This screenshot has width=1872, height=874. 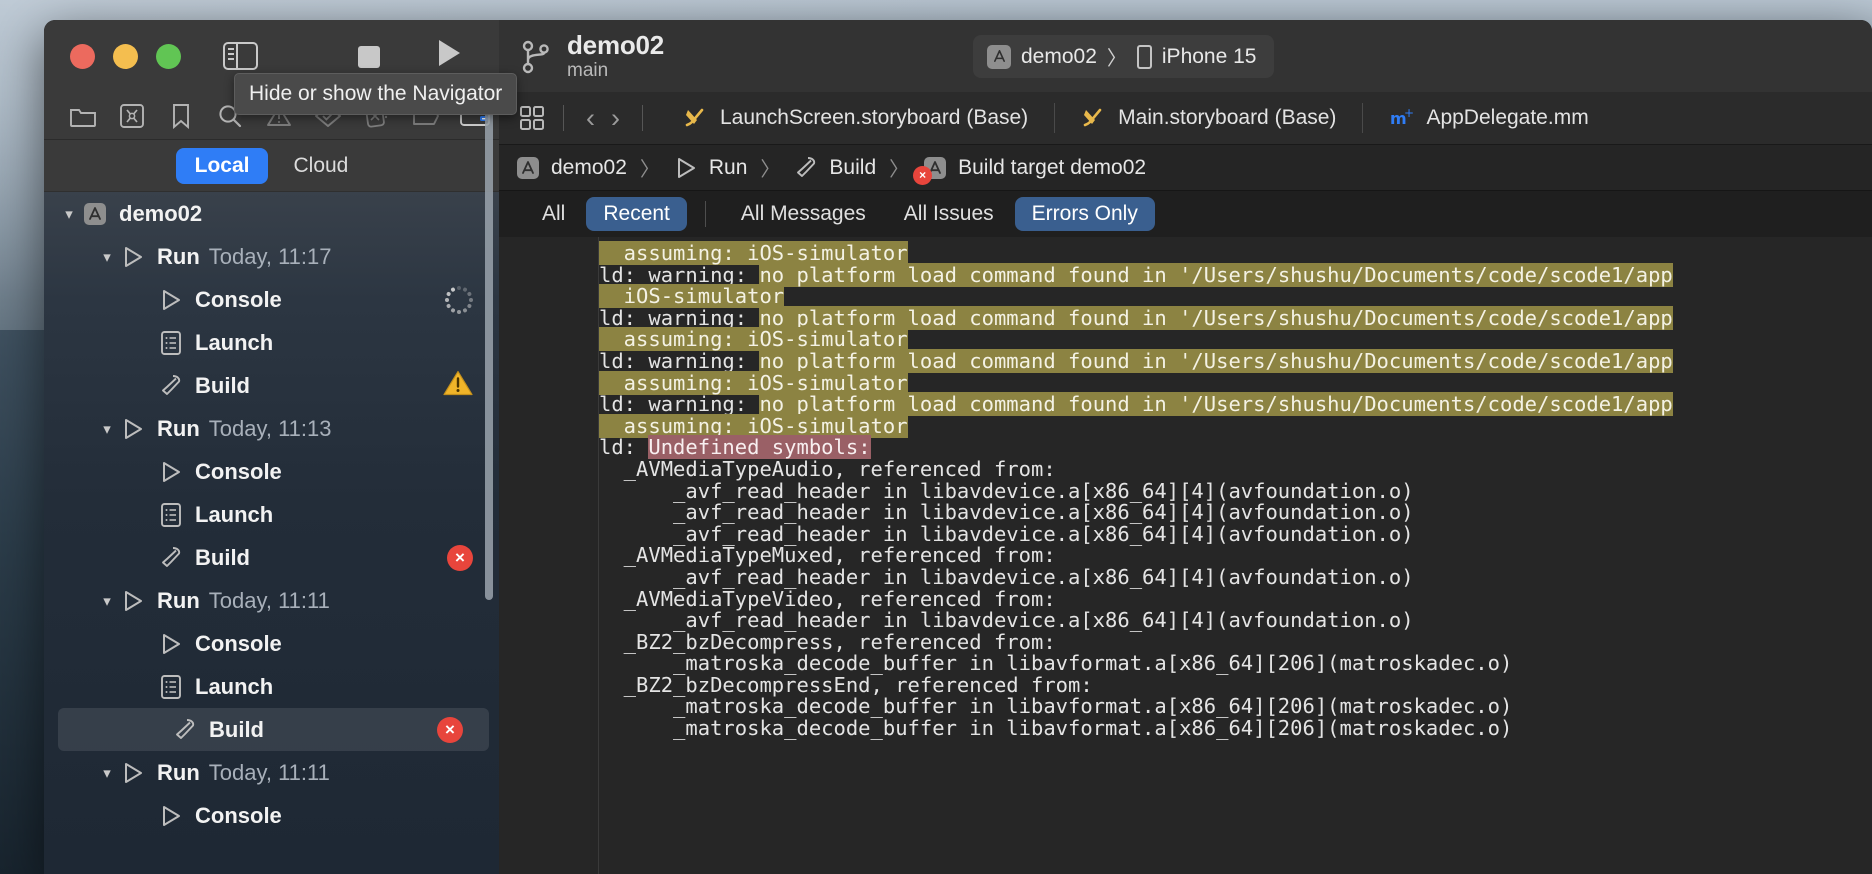 I want to click on tree-row-label: Console, so click(x=238, y=299).